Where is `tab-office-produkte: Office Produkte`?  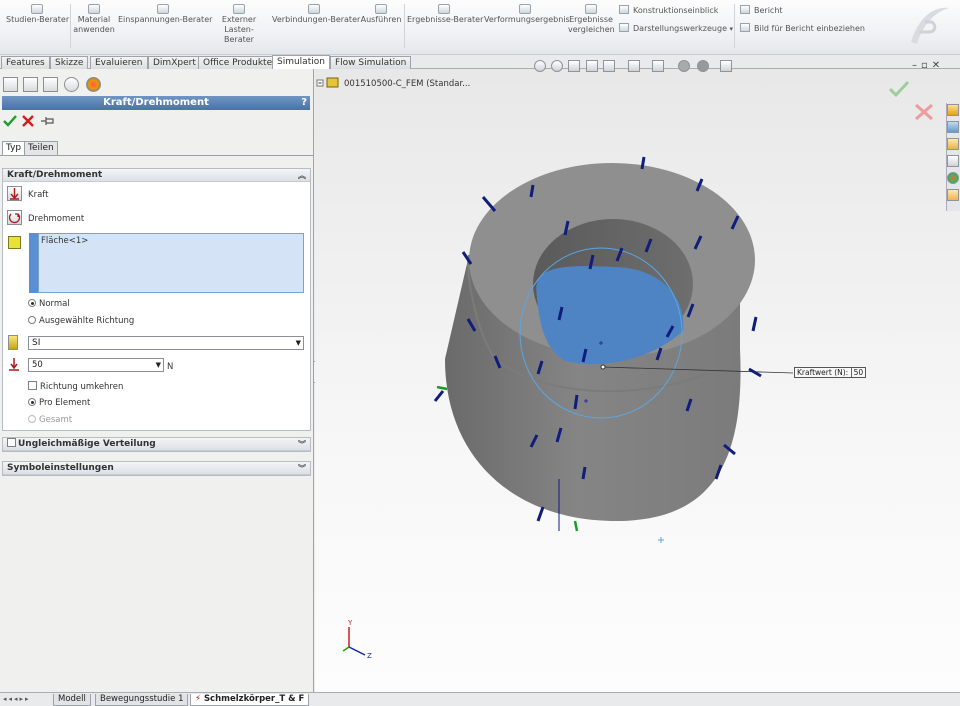
tab-office-produkte: Office Produkte is located at coordinates (238, 62).